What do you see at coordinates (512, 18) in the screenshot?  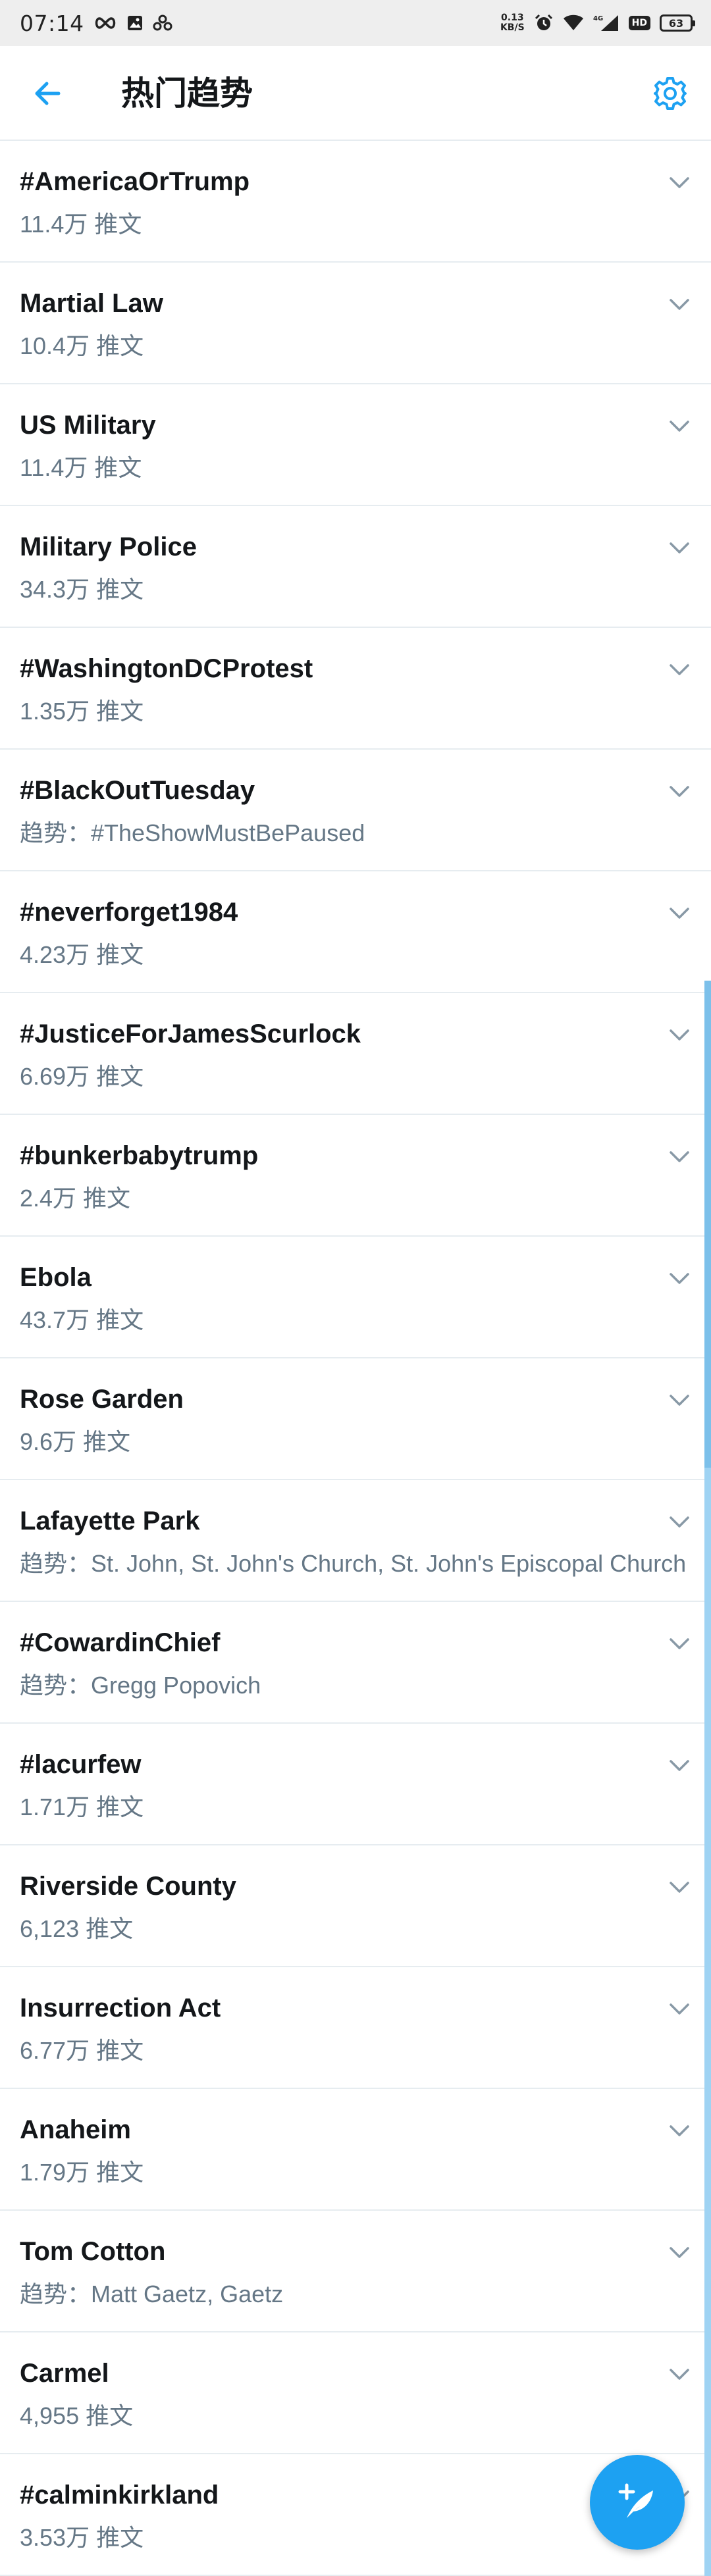 I see `network-speed-value: 0.13` at bounding box center [512, 18].